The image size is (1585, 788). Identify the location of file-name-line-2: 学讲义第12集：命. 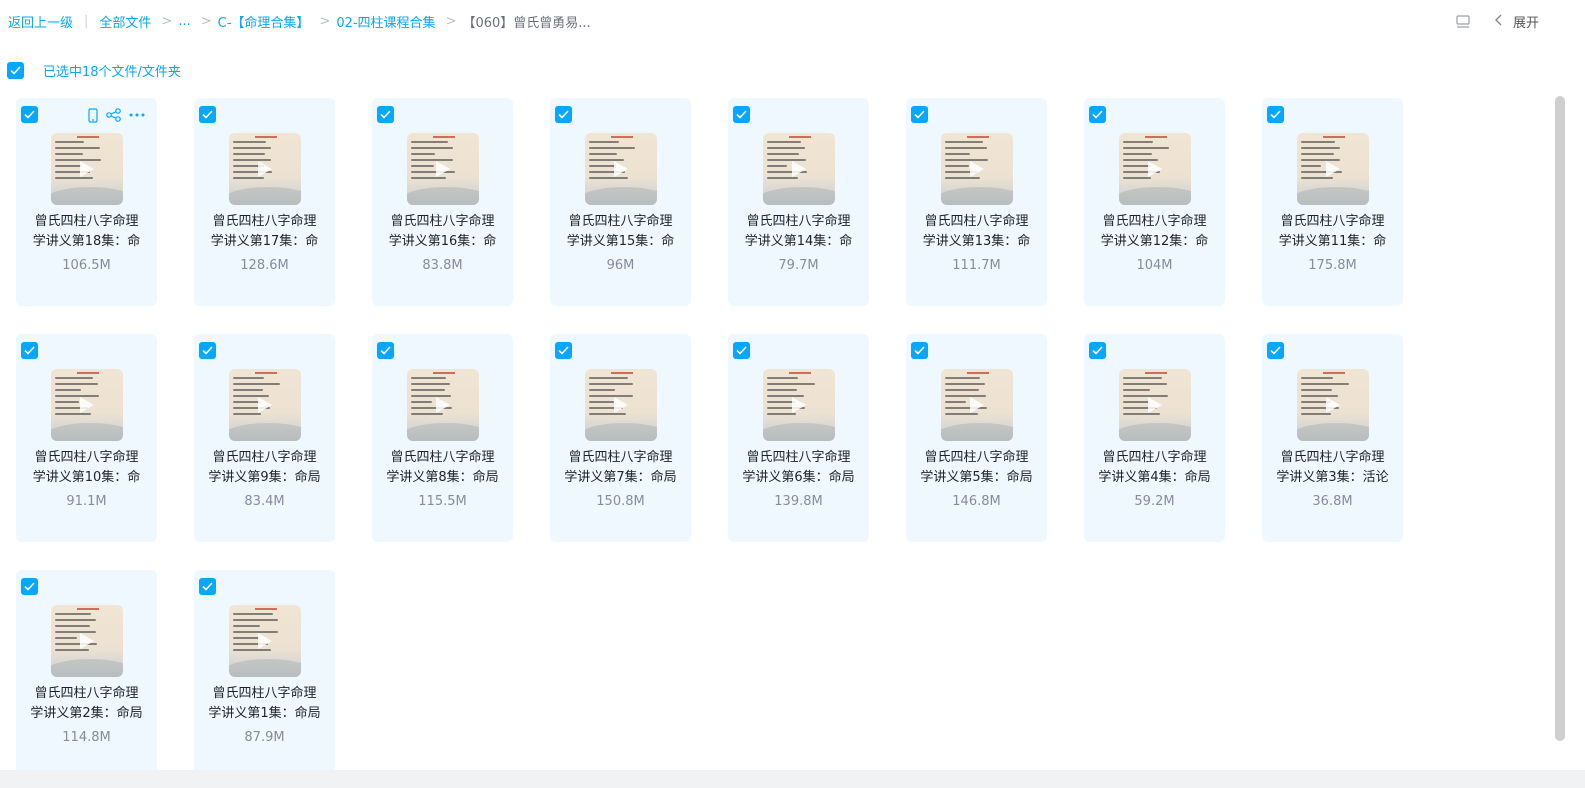
(1154, 241).